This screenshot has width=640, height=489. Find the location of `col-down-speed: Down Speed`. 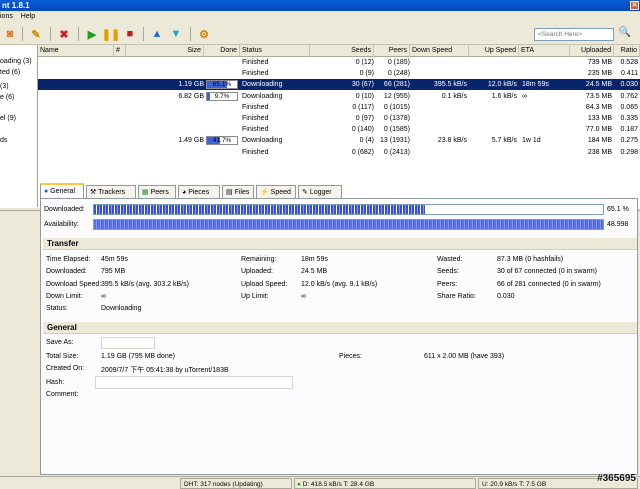

col-down-speed: Down Speed is located at coordinates (439, 51).